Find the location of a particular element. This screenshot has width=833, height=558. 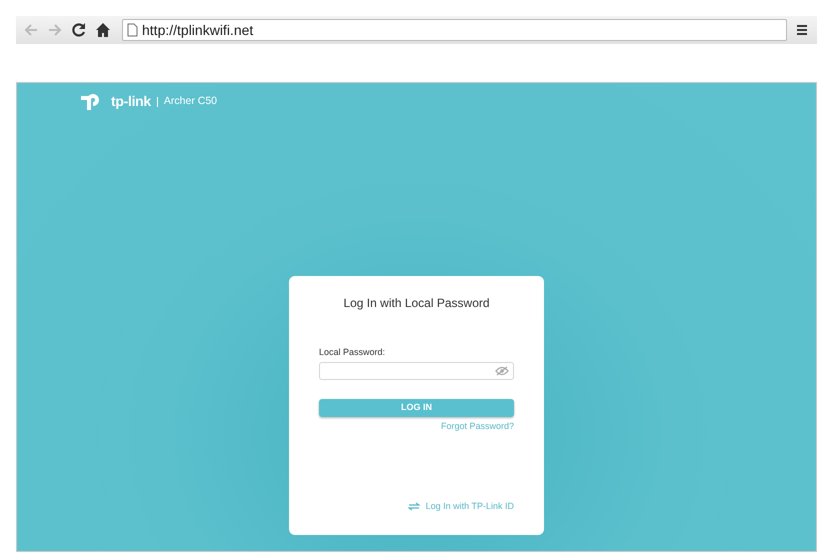

login-button: LOG IN is located at coordinates (416, 407).